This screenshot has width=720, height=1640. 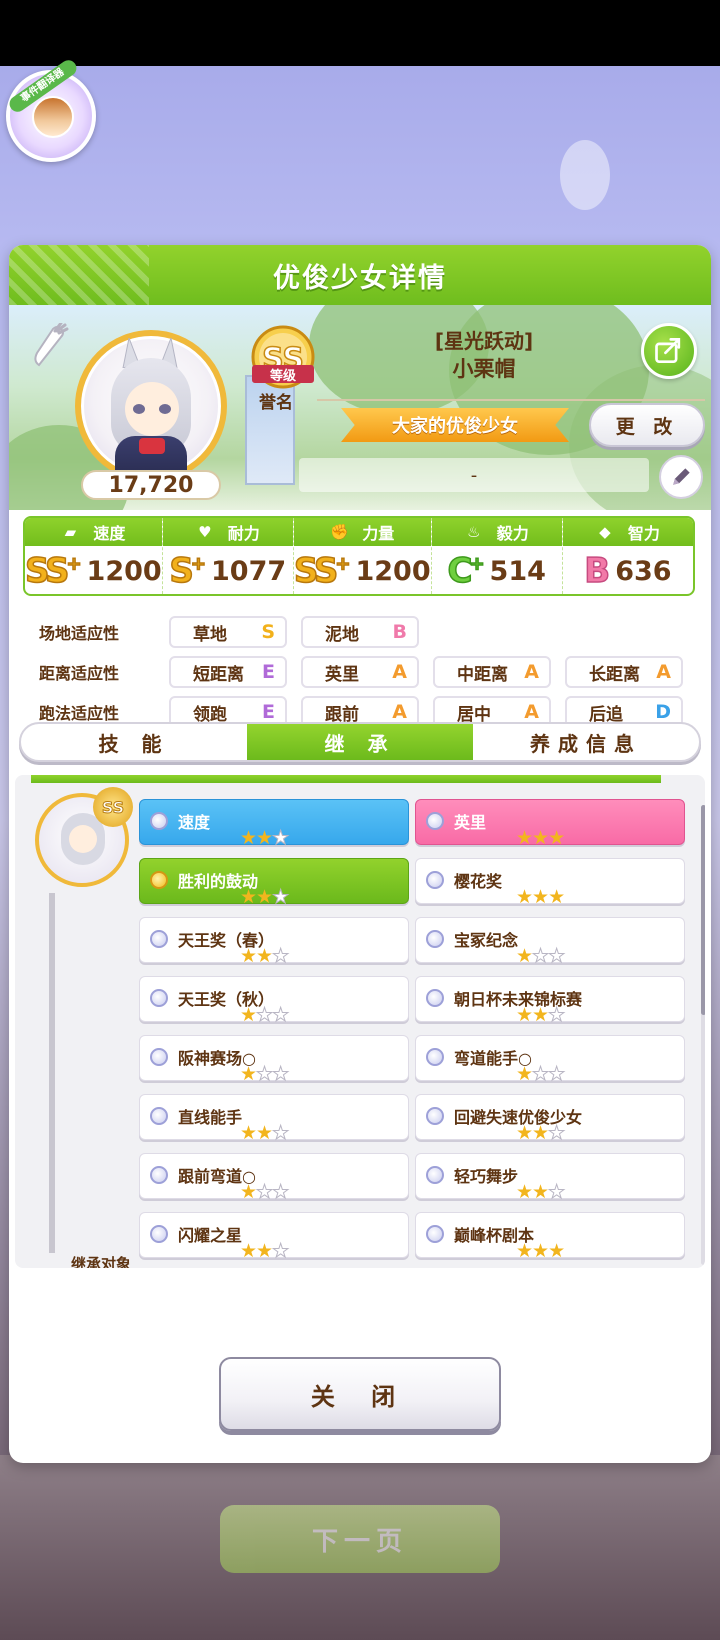 What do you see at coordinates (151, 406) in the screenshot?
I see `character-portrait` at bounding box center [151, 406].